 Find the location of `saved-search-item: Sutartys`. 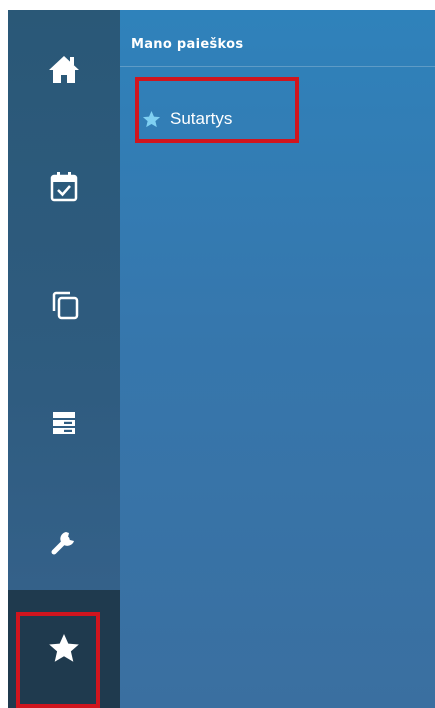

saved-search-item: Sutartys is located at coordinates (187, 119).